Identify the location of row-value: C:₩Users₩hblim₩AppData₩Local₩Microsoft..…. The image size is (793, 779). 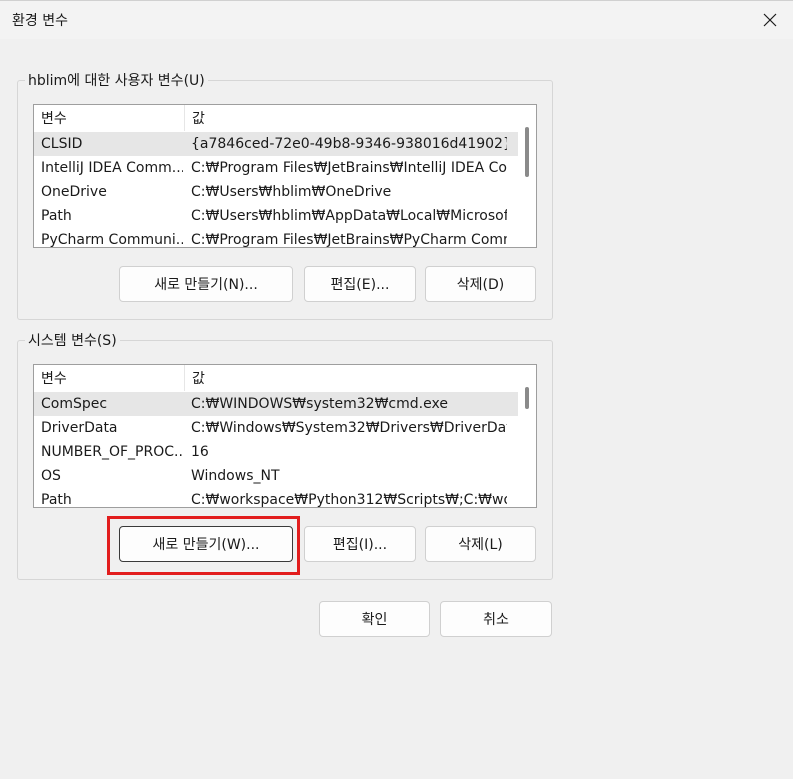
(349, 216).